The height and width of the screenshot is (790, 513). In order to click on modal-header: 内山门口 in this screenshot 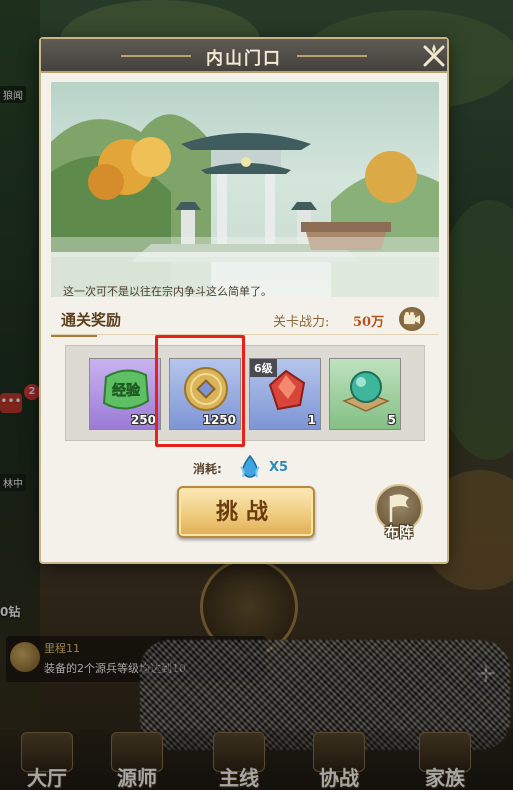, I will do `click(244, 56)`.